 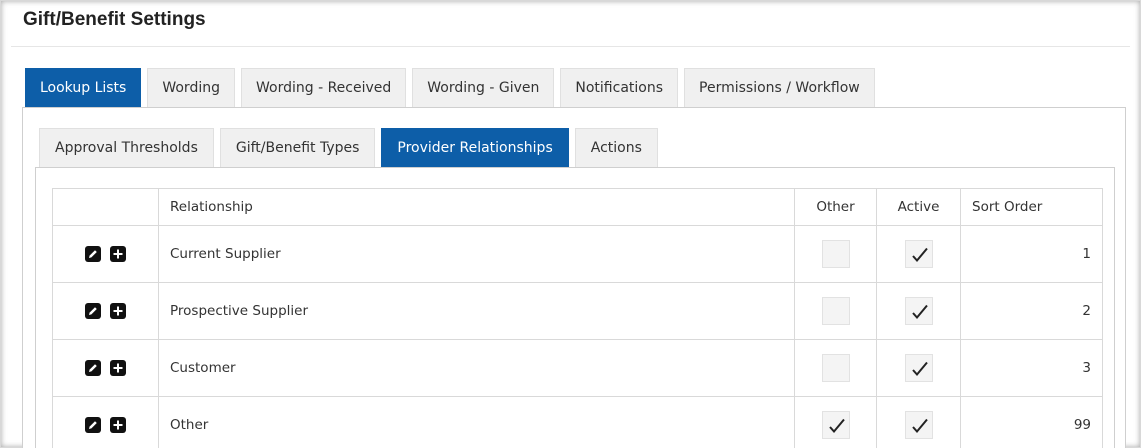 I want to click on table-row: Current Supplier 1, so click(x=577, y=254).